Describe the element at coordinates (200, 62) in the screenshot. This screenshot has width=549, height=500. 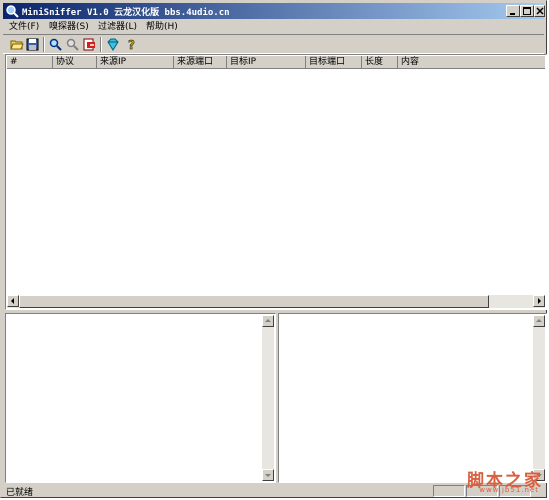
I see `column-header-source-port: 来源端口` at that location.